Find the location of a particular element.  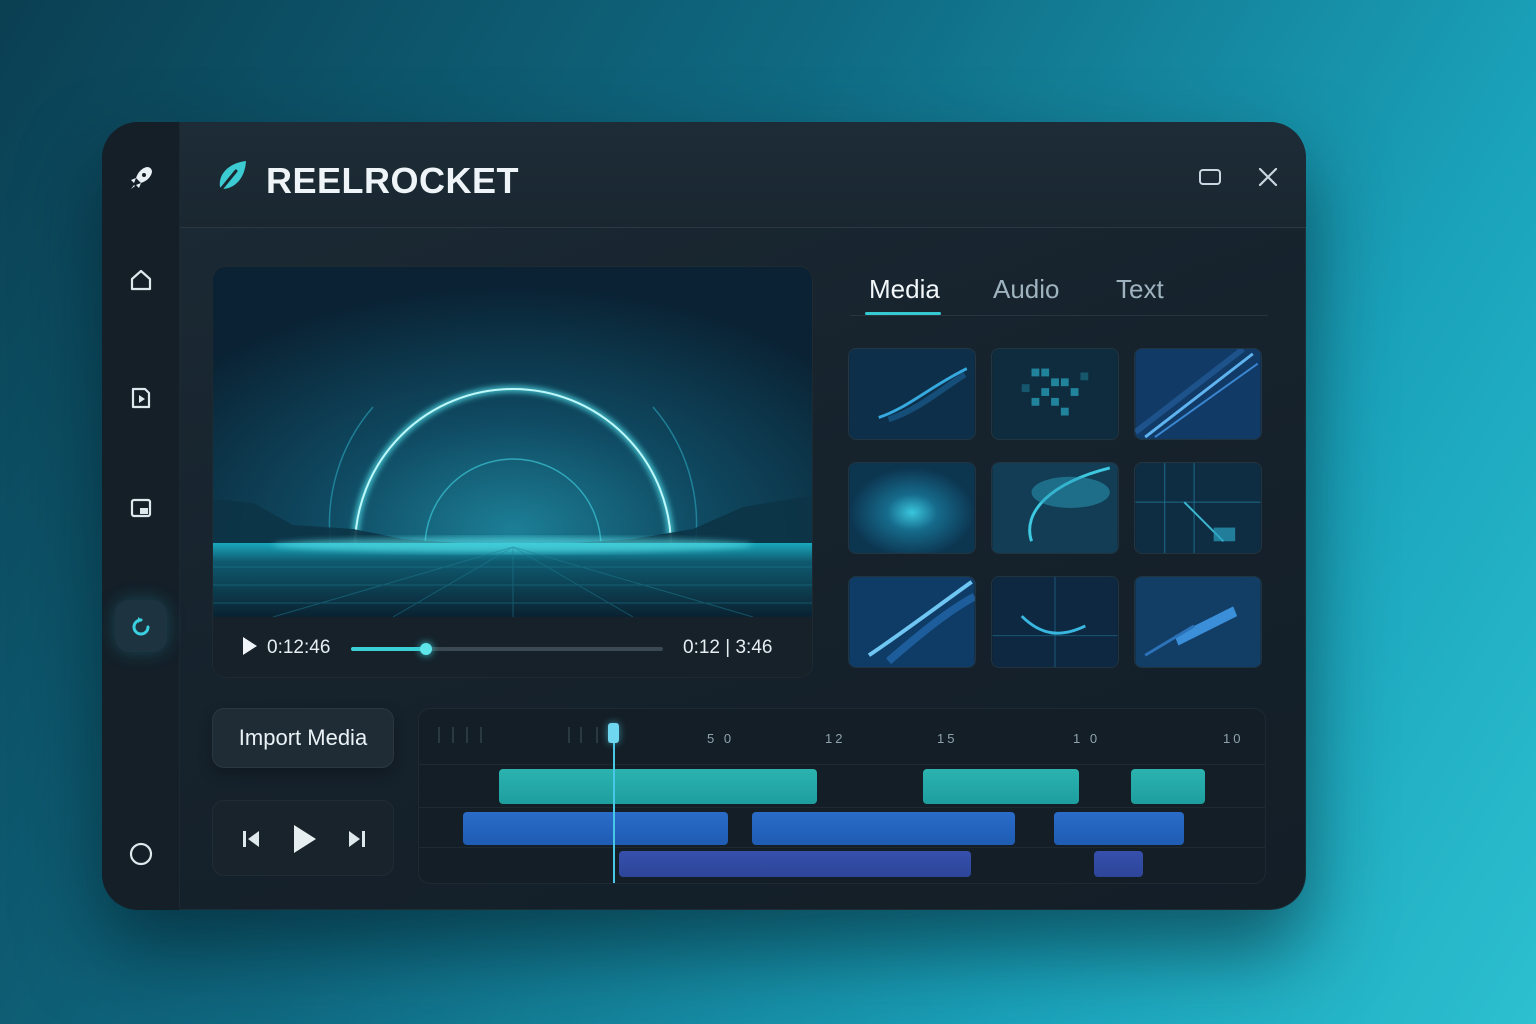

maximize-icon is located at coordinates (1210, 177).